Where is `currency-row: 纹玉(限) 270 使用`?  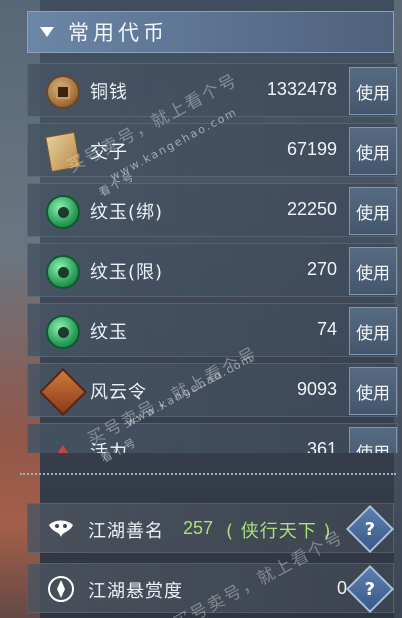
currency-row: 纹玉(限) 270 使用 is located at coordinates (212, 270).